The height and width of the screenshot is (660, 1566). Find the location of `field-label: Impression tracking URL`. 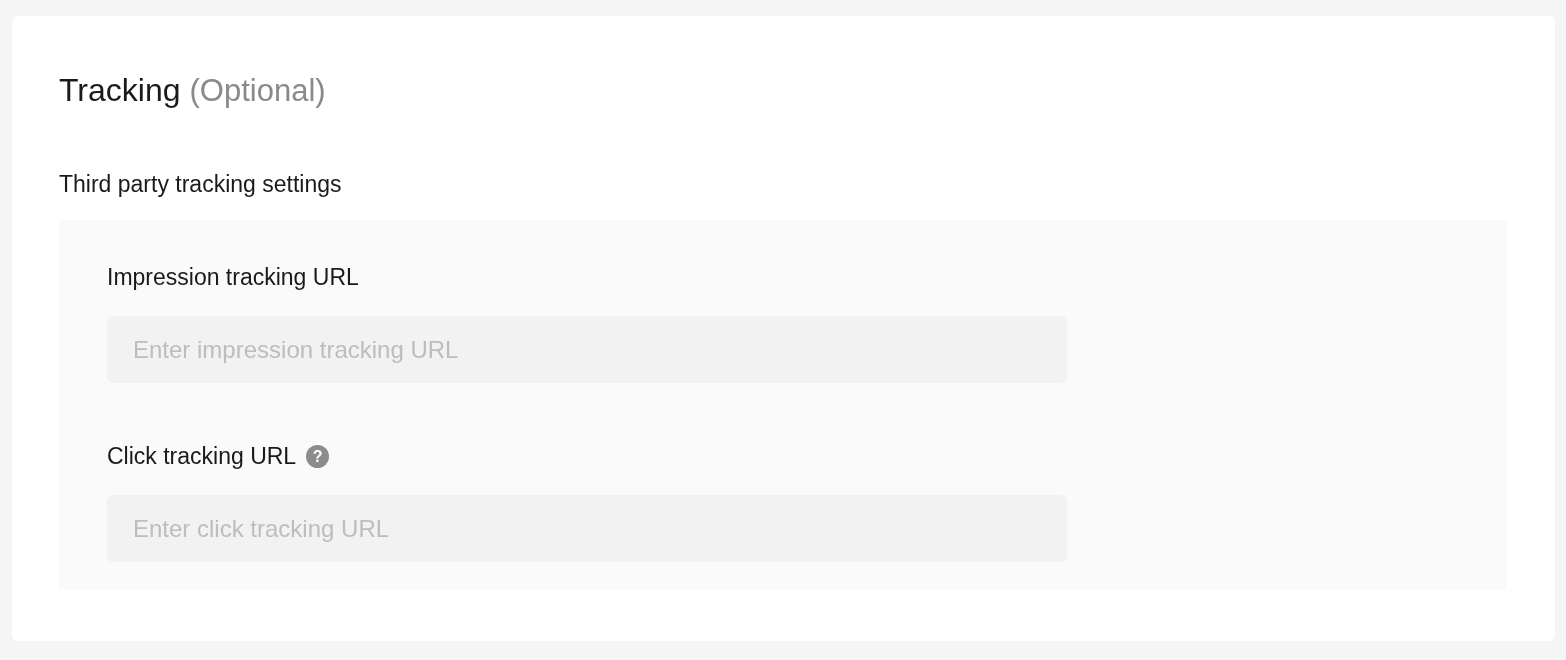

field-label: Impression tracking URL is located at coordinates (233, 277).